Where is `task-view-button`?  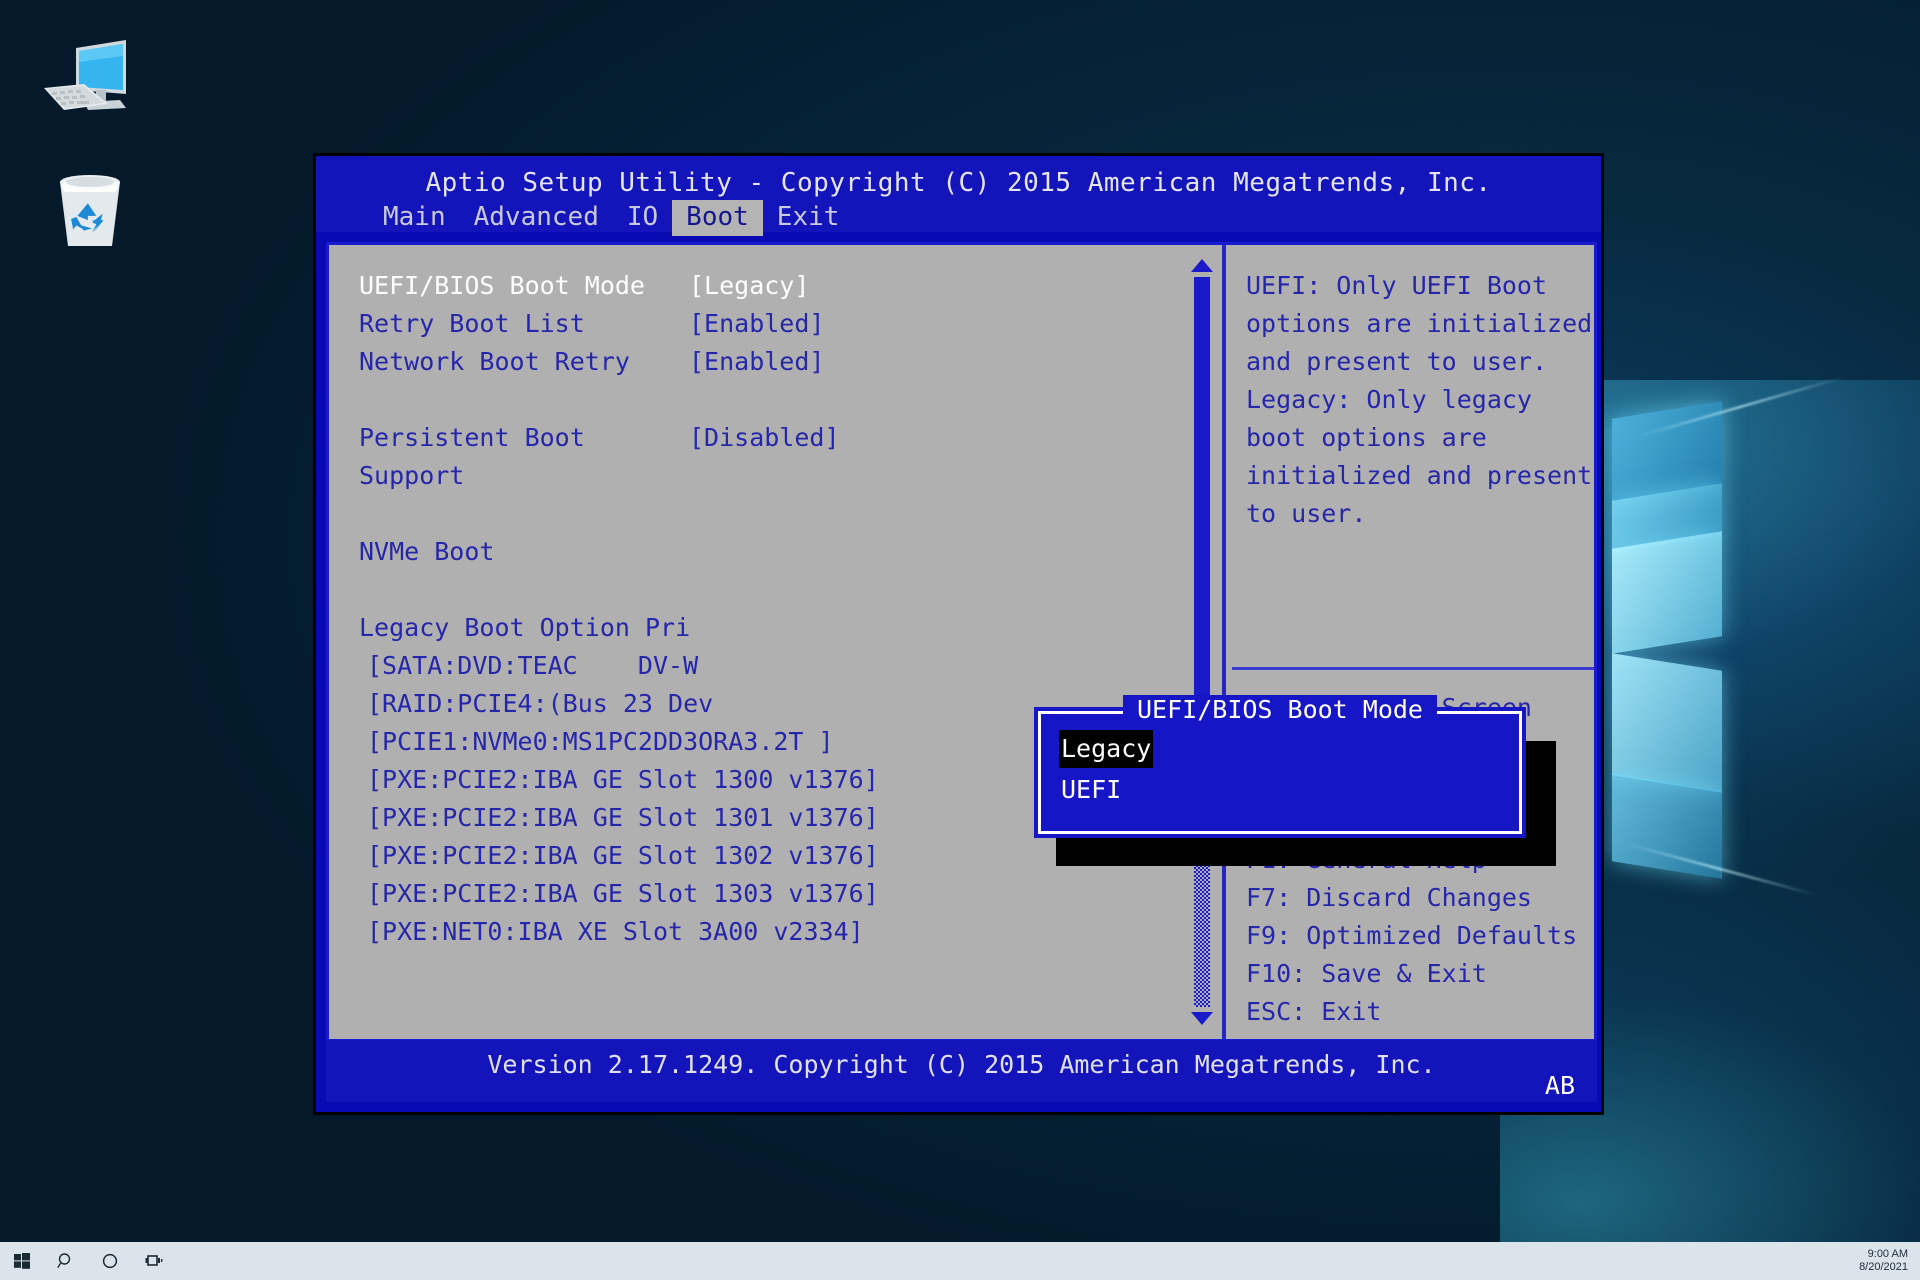 task-view-button is located at coordinates (154, 1261).